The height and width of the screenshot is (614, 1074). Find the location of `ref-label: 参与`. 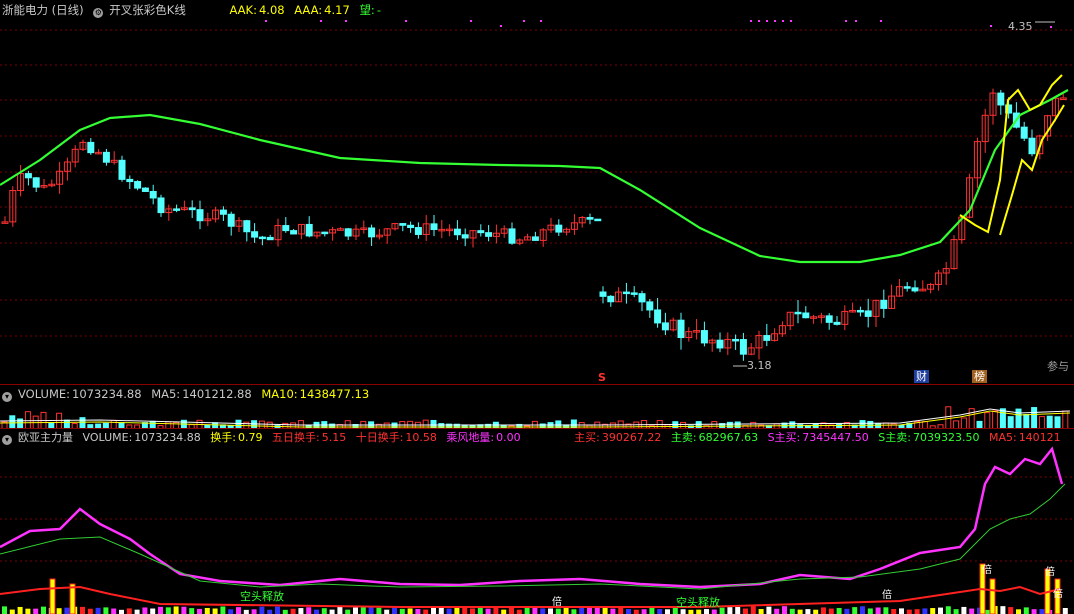

ref-label: 参与 is located at coordinates (1058, 366).